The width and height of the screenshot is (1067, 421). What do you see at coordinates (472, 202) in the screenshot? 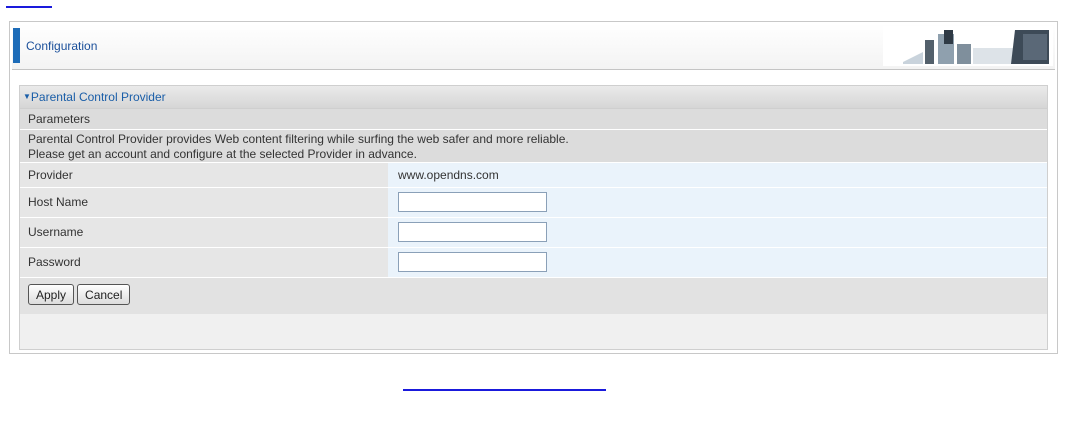
I see `hostname-input` at bounding box center [472, 202].